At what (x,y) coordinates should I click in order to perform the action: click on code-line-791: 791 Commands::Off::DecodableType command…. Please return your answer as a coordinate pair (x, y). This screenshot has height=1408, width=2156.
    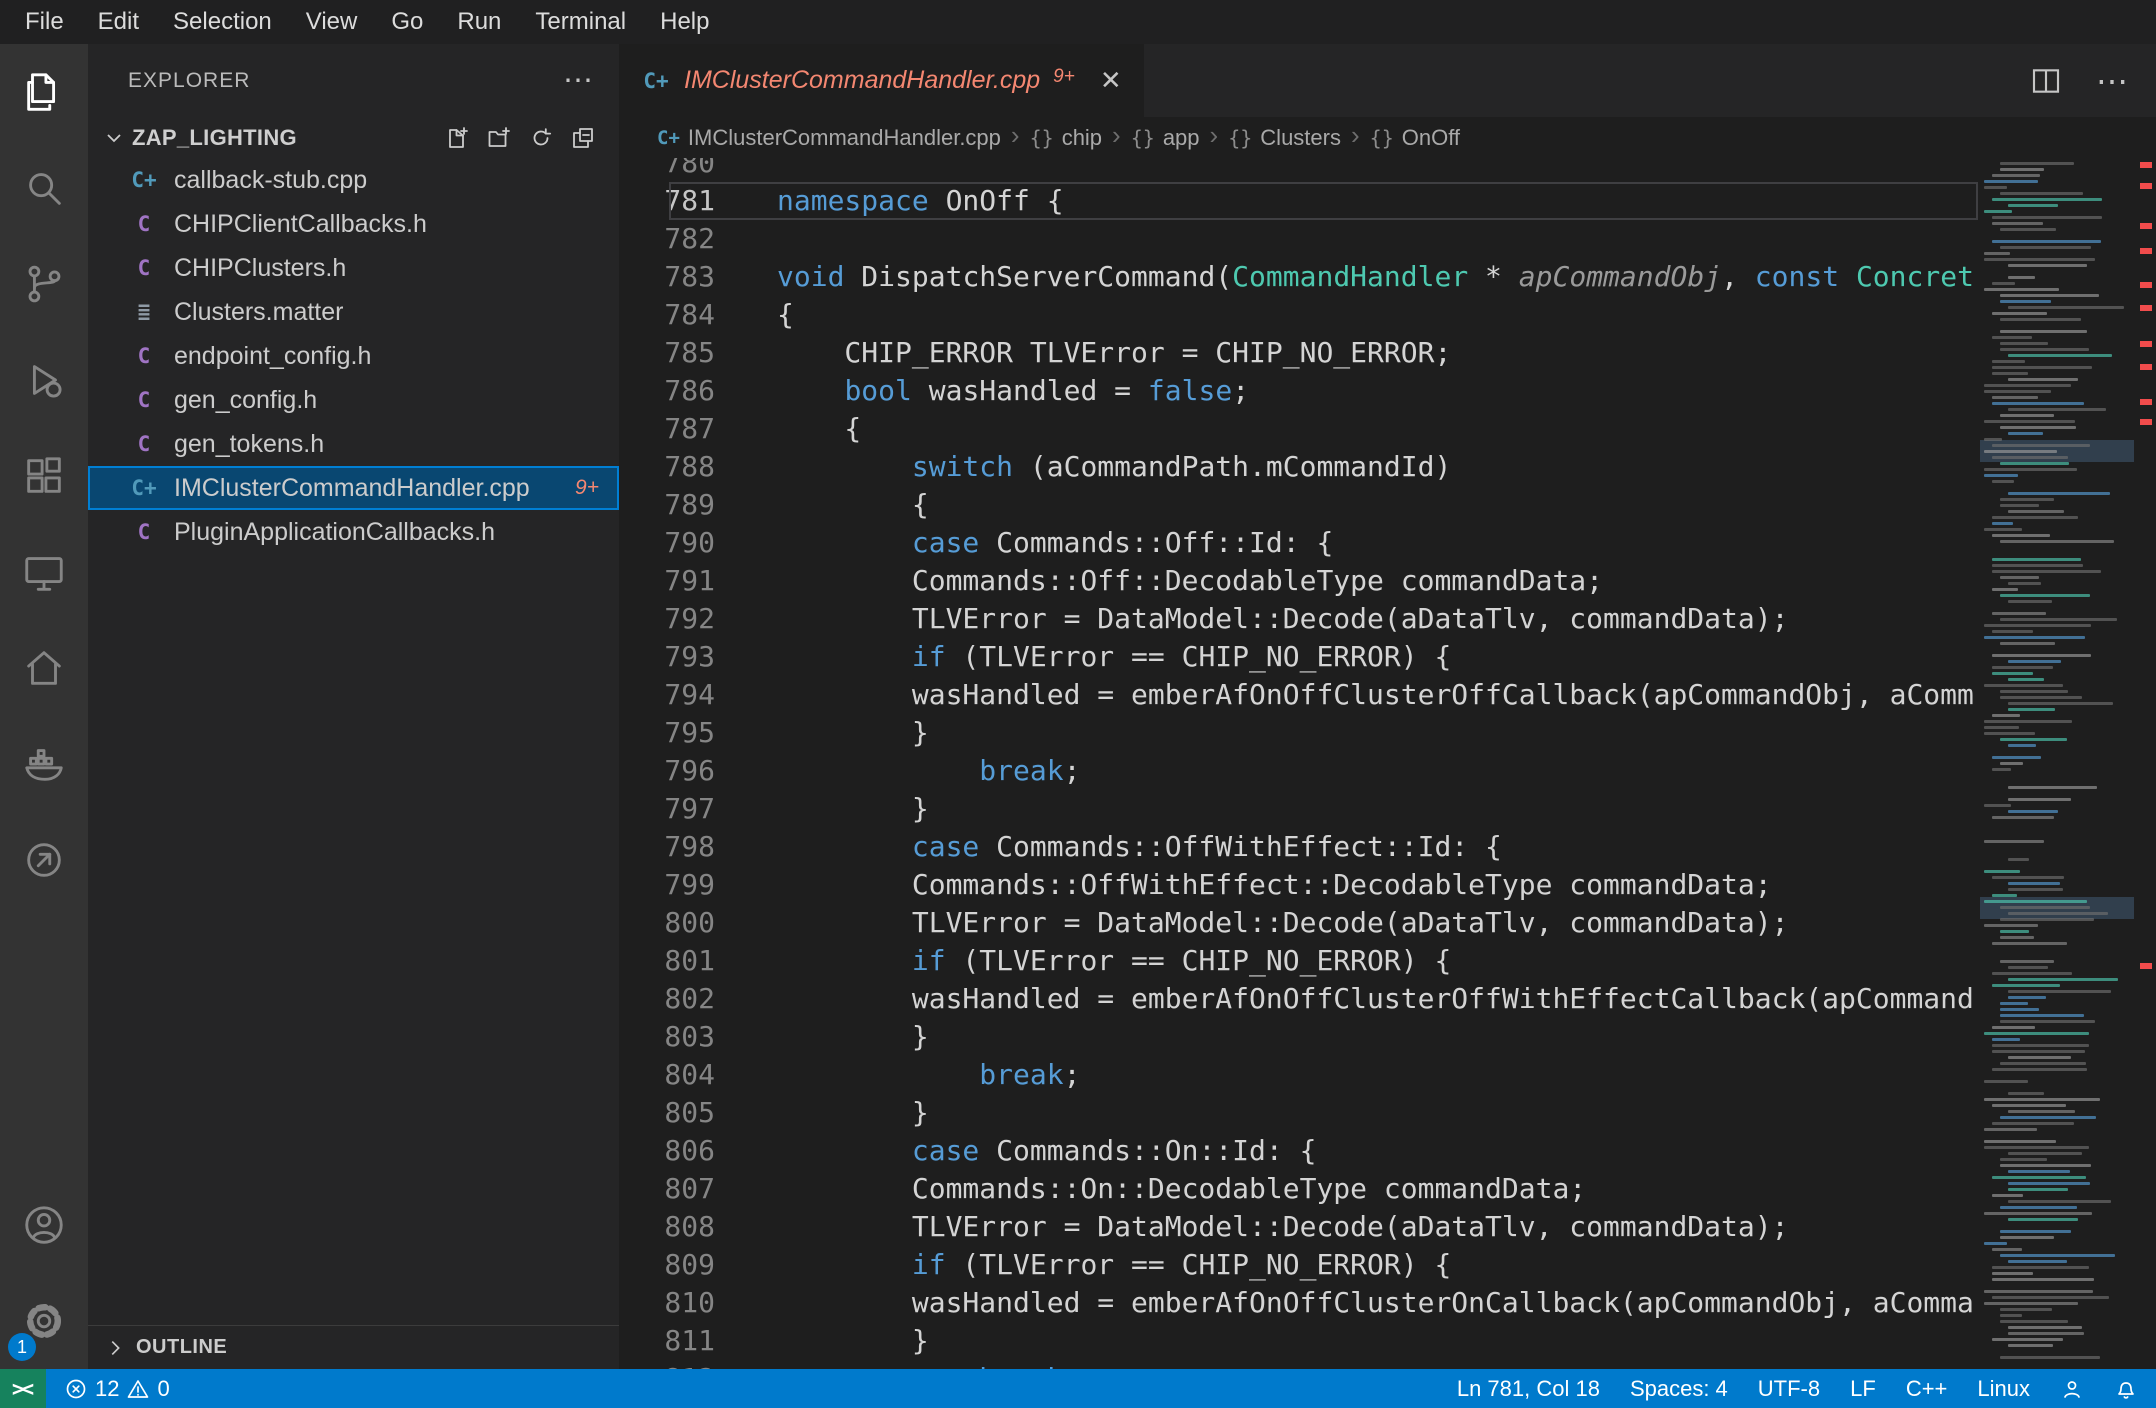
    Looking at the image, I should click on (1299, 581).